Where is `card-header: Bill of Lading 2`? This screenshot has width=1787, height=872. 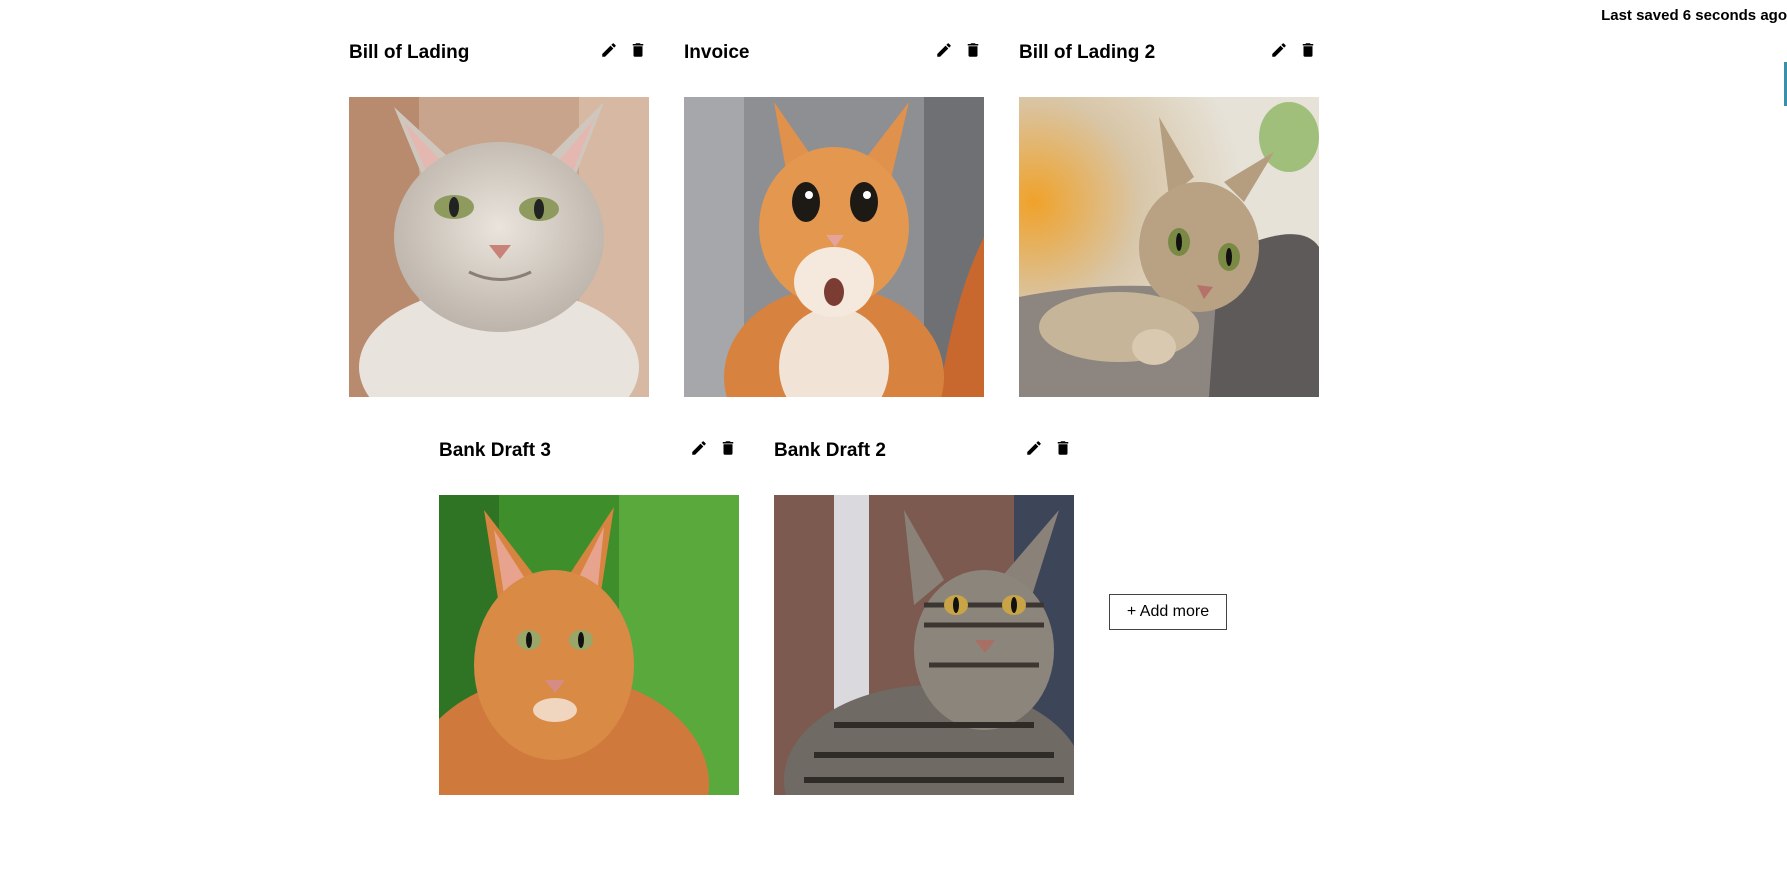
card-header: Bill of Lading 2 is located at coordinates (1169, 50).